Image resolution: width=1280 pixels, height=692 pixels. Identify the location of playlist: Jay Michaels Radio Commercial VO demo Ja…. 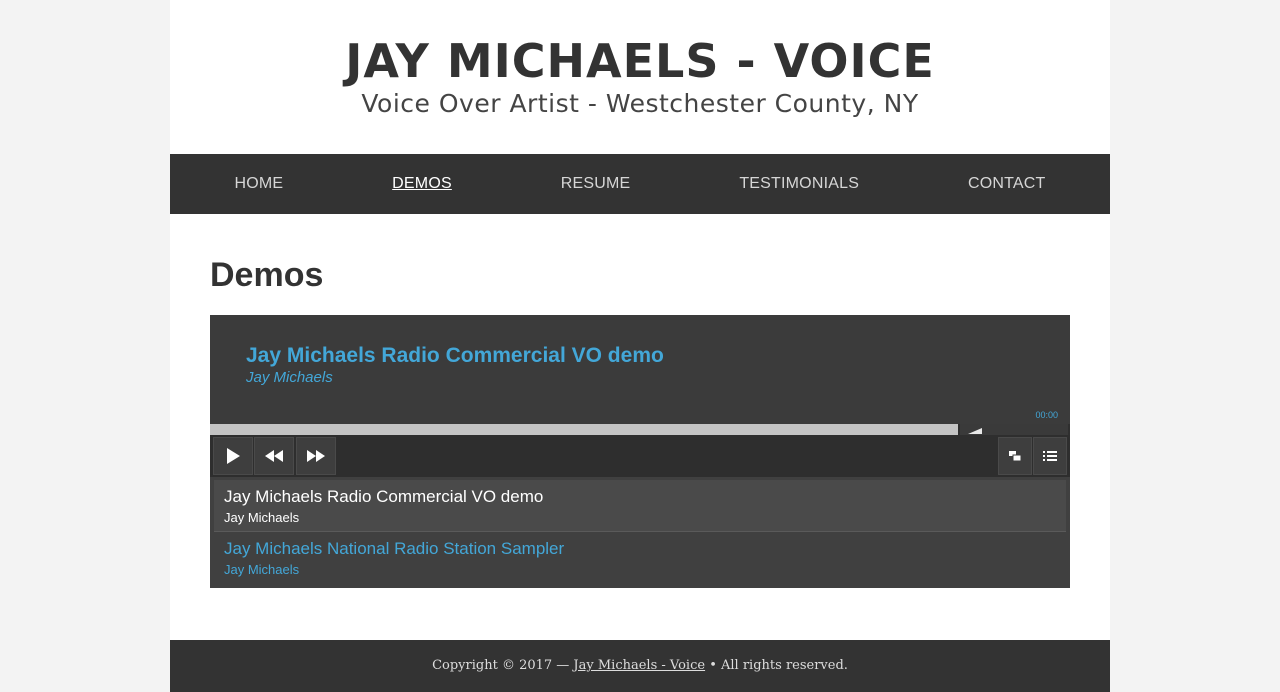
(640, 532).